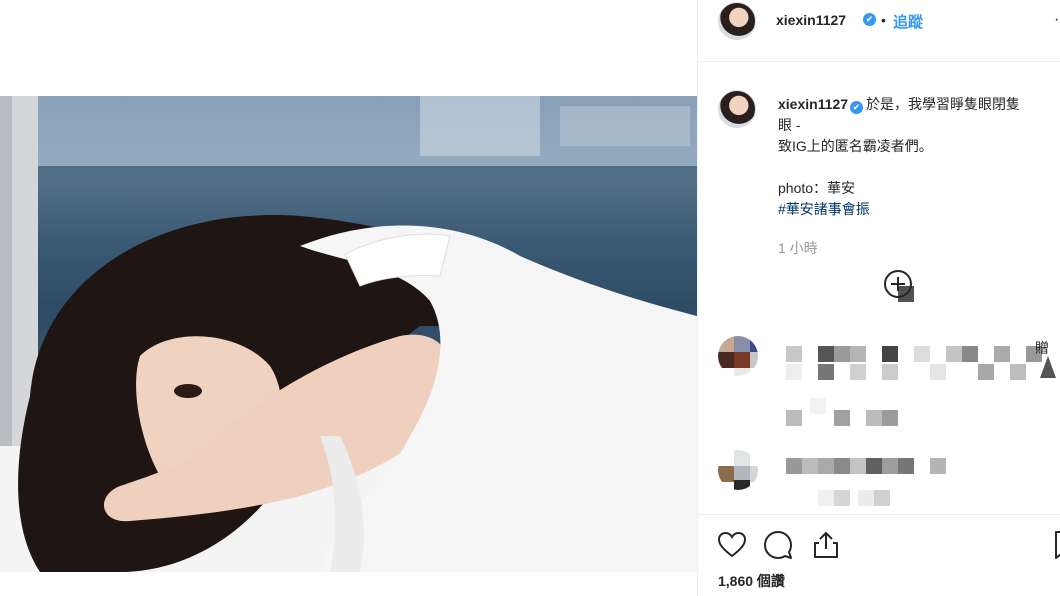 The height and width of the screenshot is (596, 1060). Describe the element at coordinates (855, 146) in the screenshot. I see `caption-text-line-3: 致IG上的匿名霸凌者們。` at that location.